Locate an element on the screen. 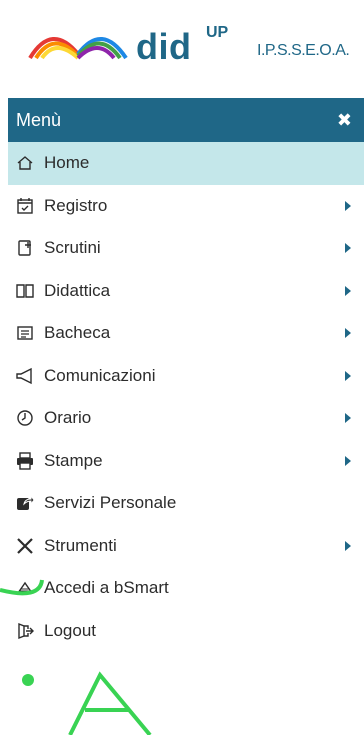 This screenshot has width=364, height=735. menu-item-label: Strumenti is located at coordinates (80, 545).